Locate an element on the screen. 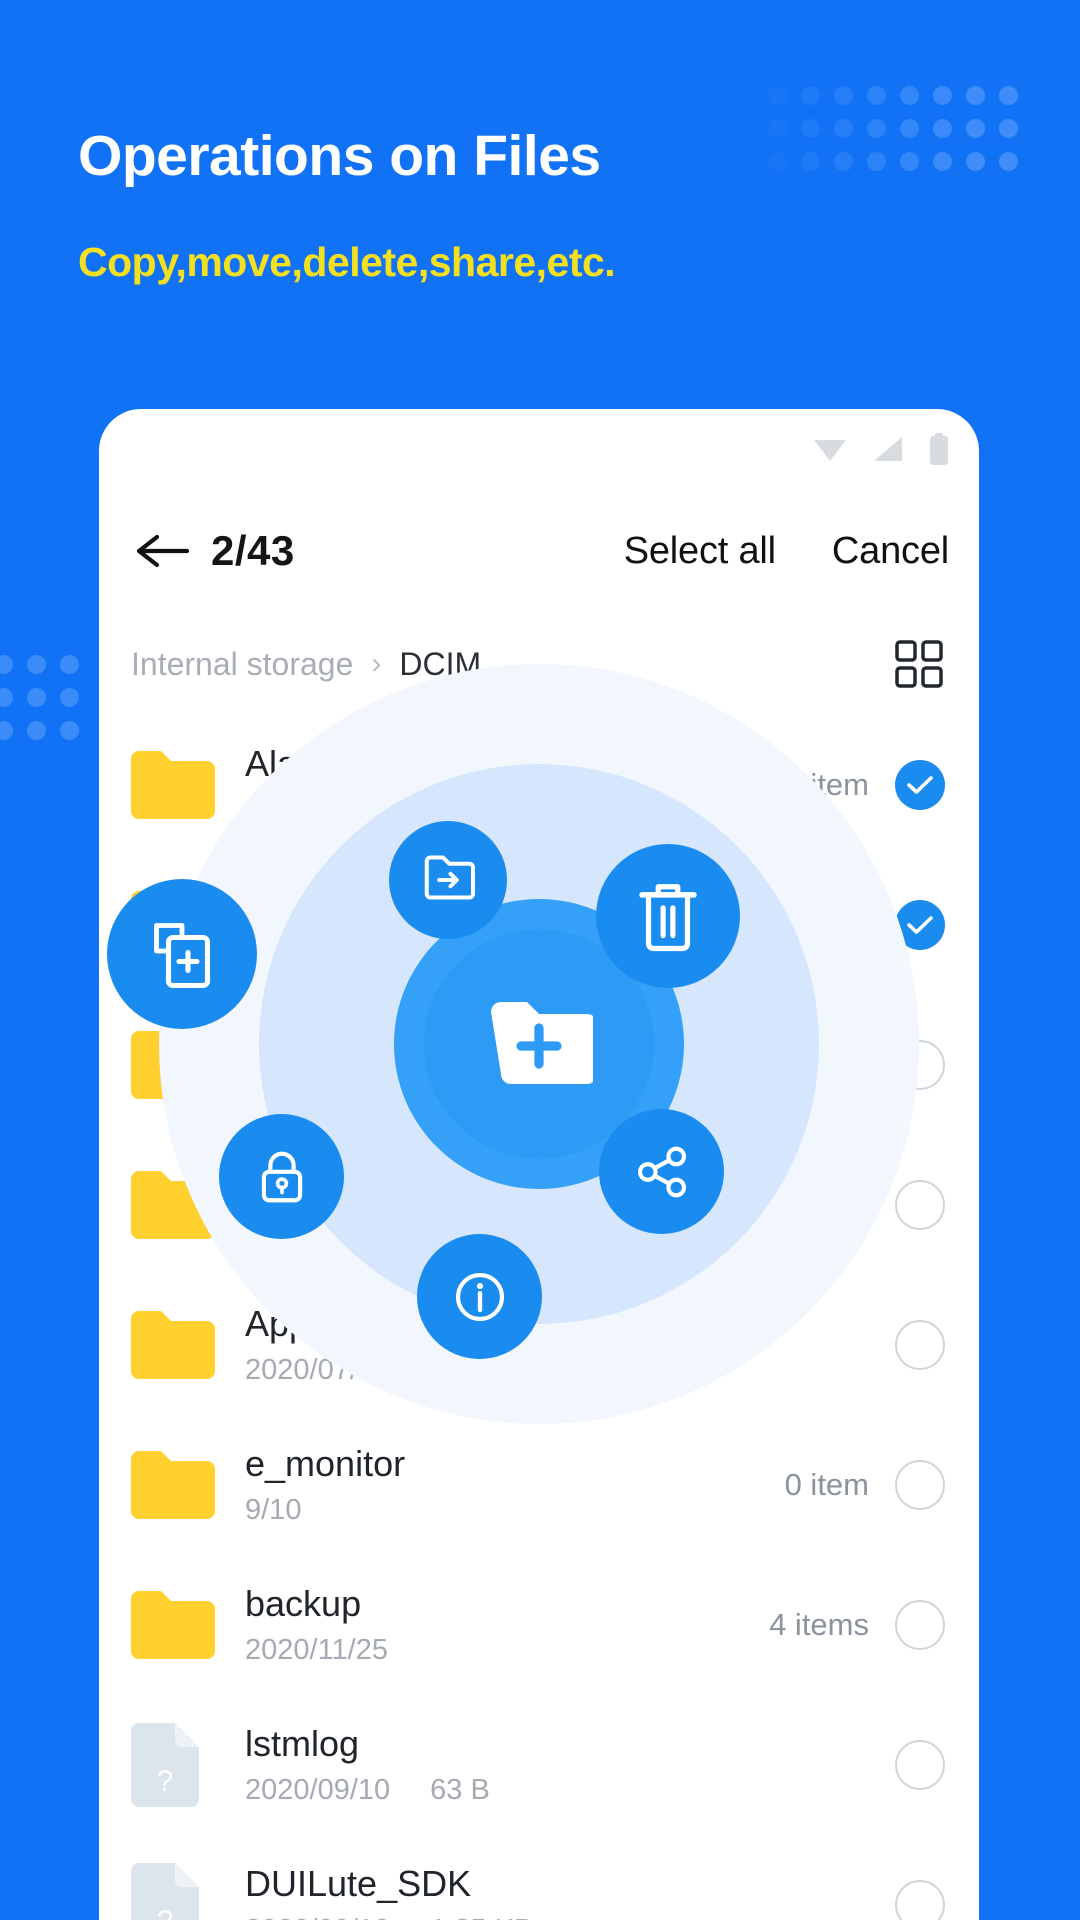 This screenshot has height=1920, width=1080. file-size: 1.25 KB is located at coordinates (481, 1917).